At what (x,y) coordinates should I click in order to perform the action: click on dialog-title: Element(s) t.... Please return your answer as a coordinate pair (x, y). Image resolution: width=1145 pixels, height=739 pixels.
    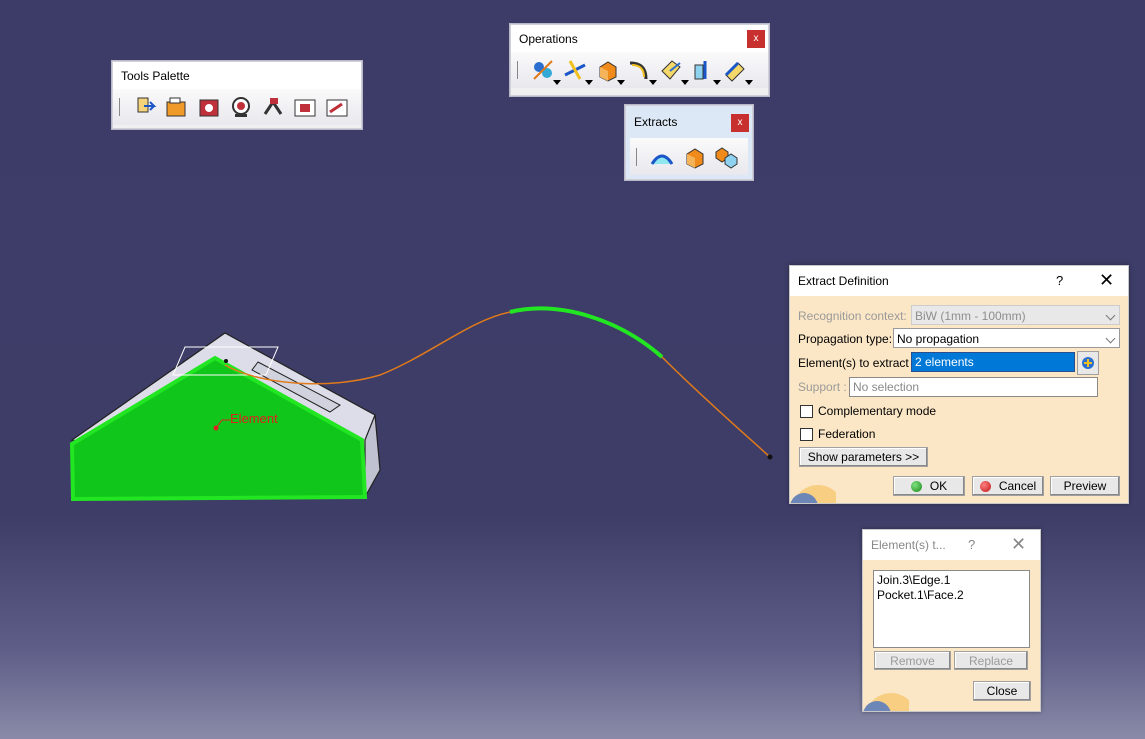
    Looking at the image, I should click on (908, 545).